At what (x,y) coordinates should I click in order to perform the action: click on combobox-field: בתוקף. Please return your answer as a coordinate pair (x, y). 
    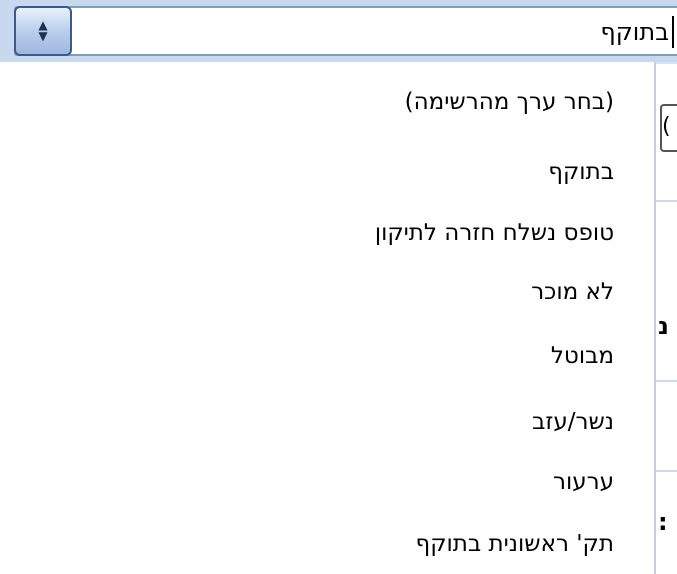
    Looking at the image, I should click on (345, 31).